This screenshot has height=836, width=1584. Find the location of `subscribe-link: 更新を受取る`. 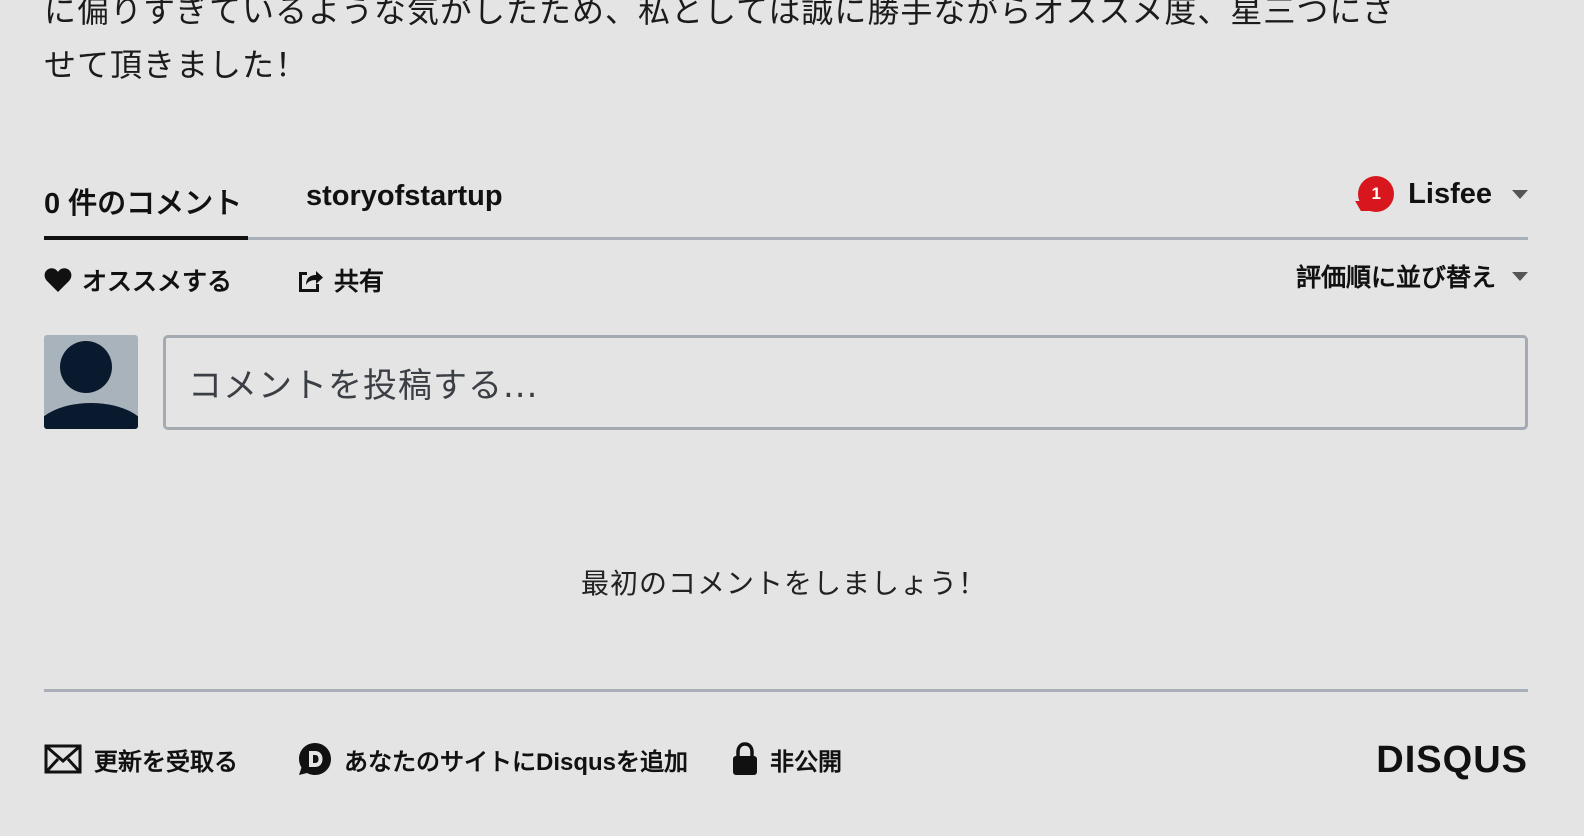

subscribe-link: 更新を受取る is located at coordinates (141, 759).